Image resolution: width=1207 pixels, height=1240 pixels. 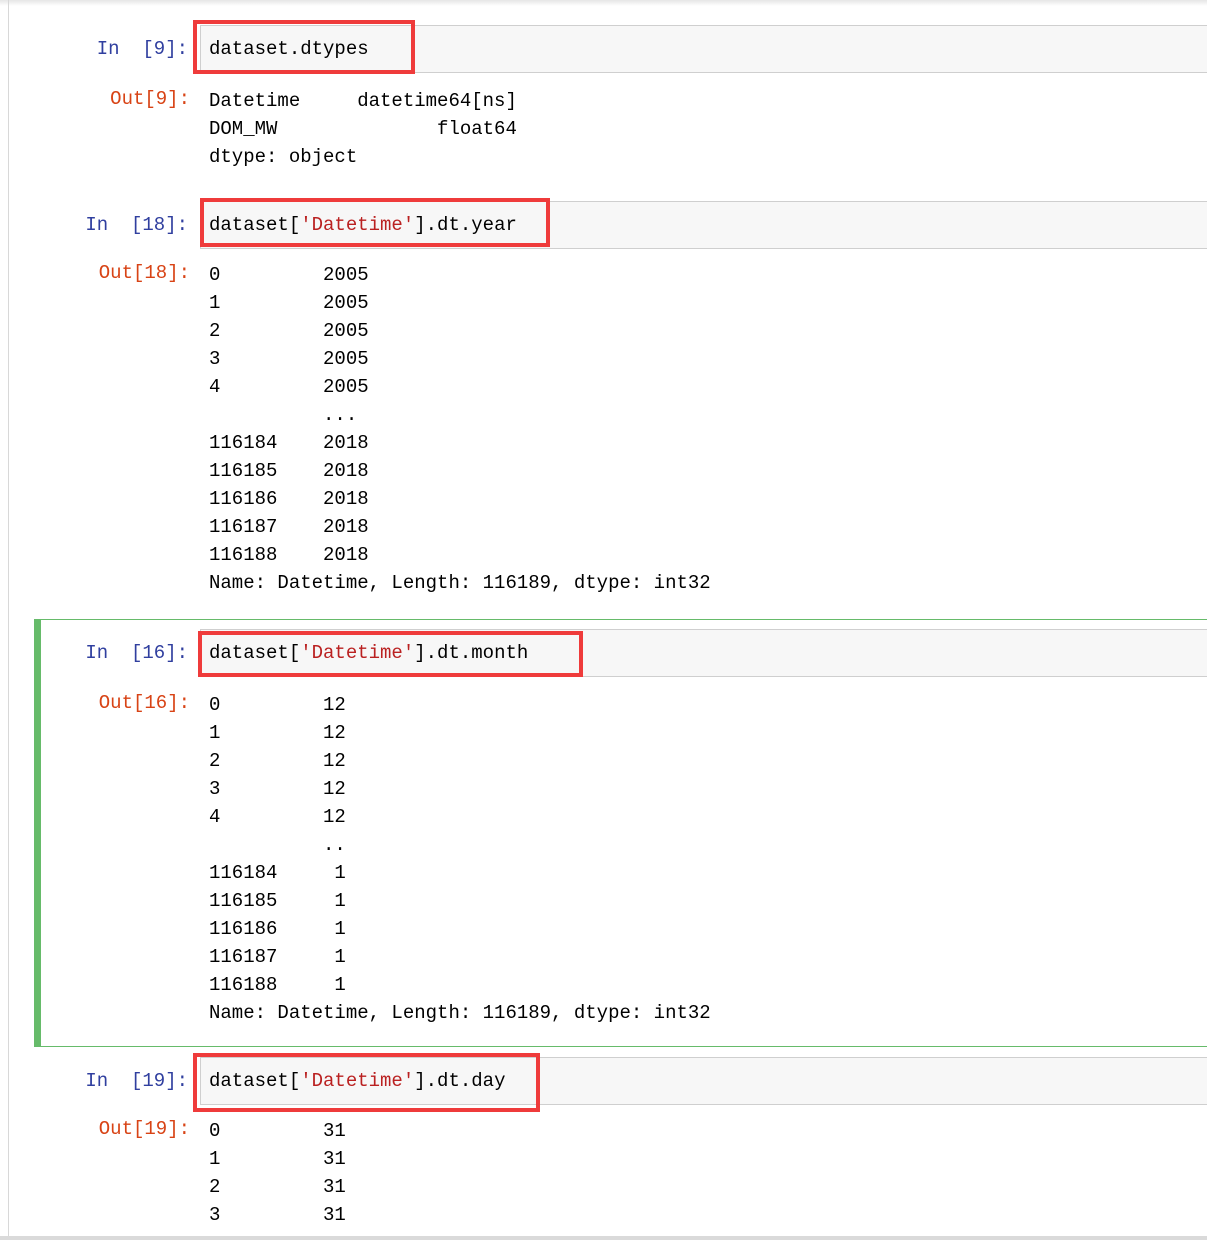 What do you see at coordinates (144, 273) in the screenshot?
I see `out-prompt: Out[18]:` at bounding box center [144, 273].